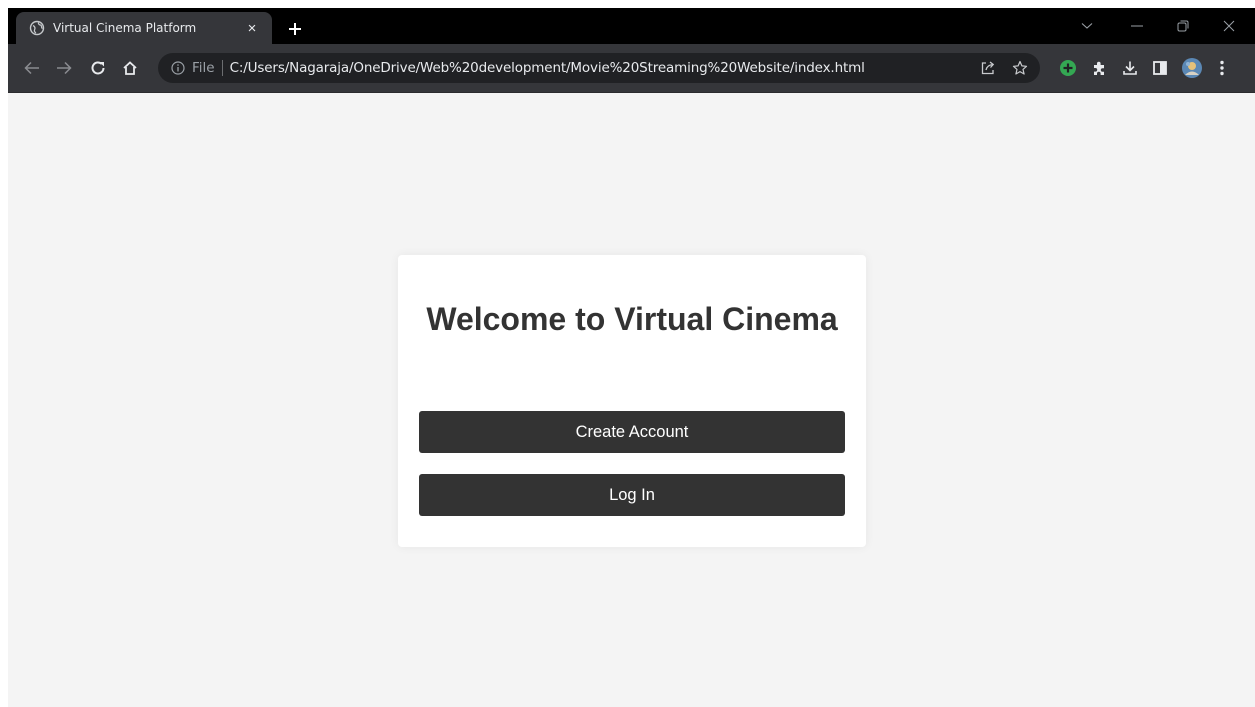 This screenshot has height=707, width=1255. What do you see at coordinates (1192, 68) in the screenshot?
I see `profile-avatar-icon` at bounding box center [1192, 68].